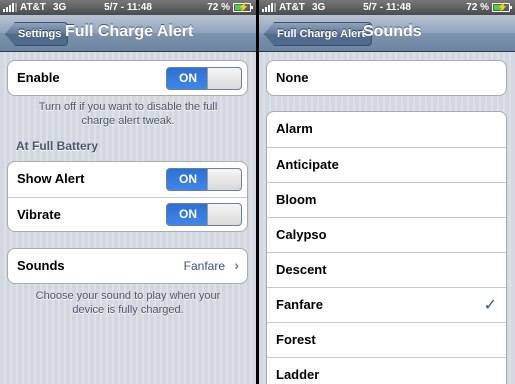 This screenshot has height=384, width=515. What do you see at coordinates (204, 214) in the screenshot?
I see `vibrate-toggle: ON` at bounding box center [204, 214].